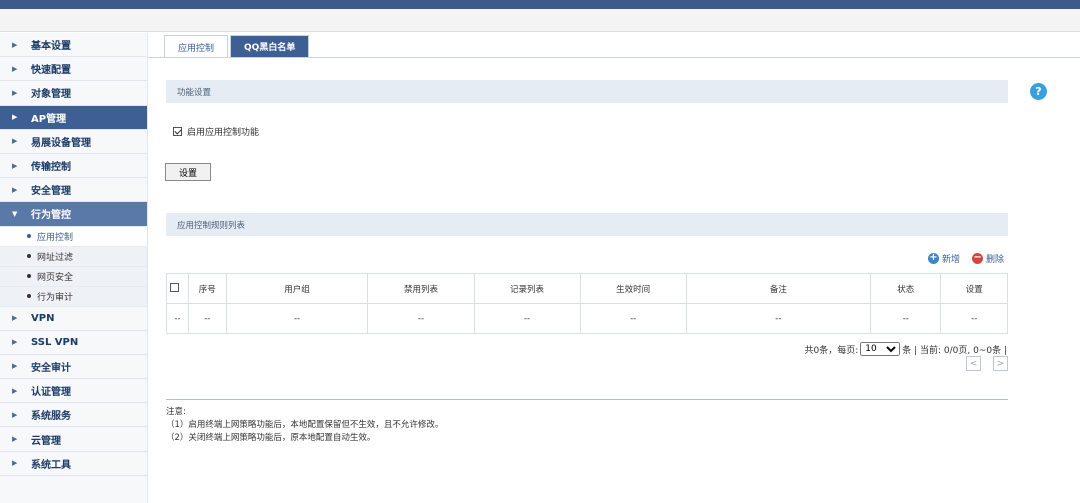  What do you see at coordinates (51, 465) in the screenshot?
I see `sidebar-item-label: 系统工具` at bounding box center [51, 465].